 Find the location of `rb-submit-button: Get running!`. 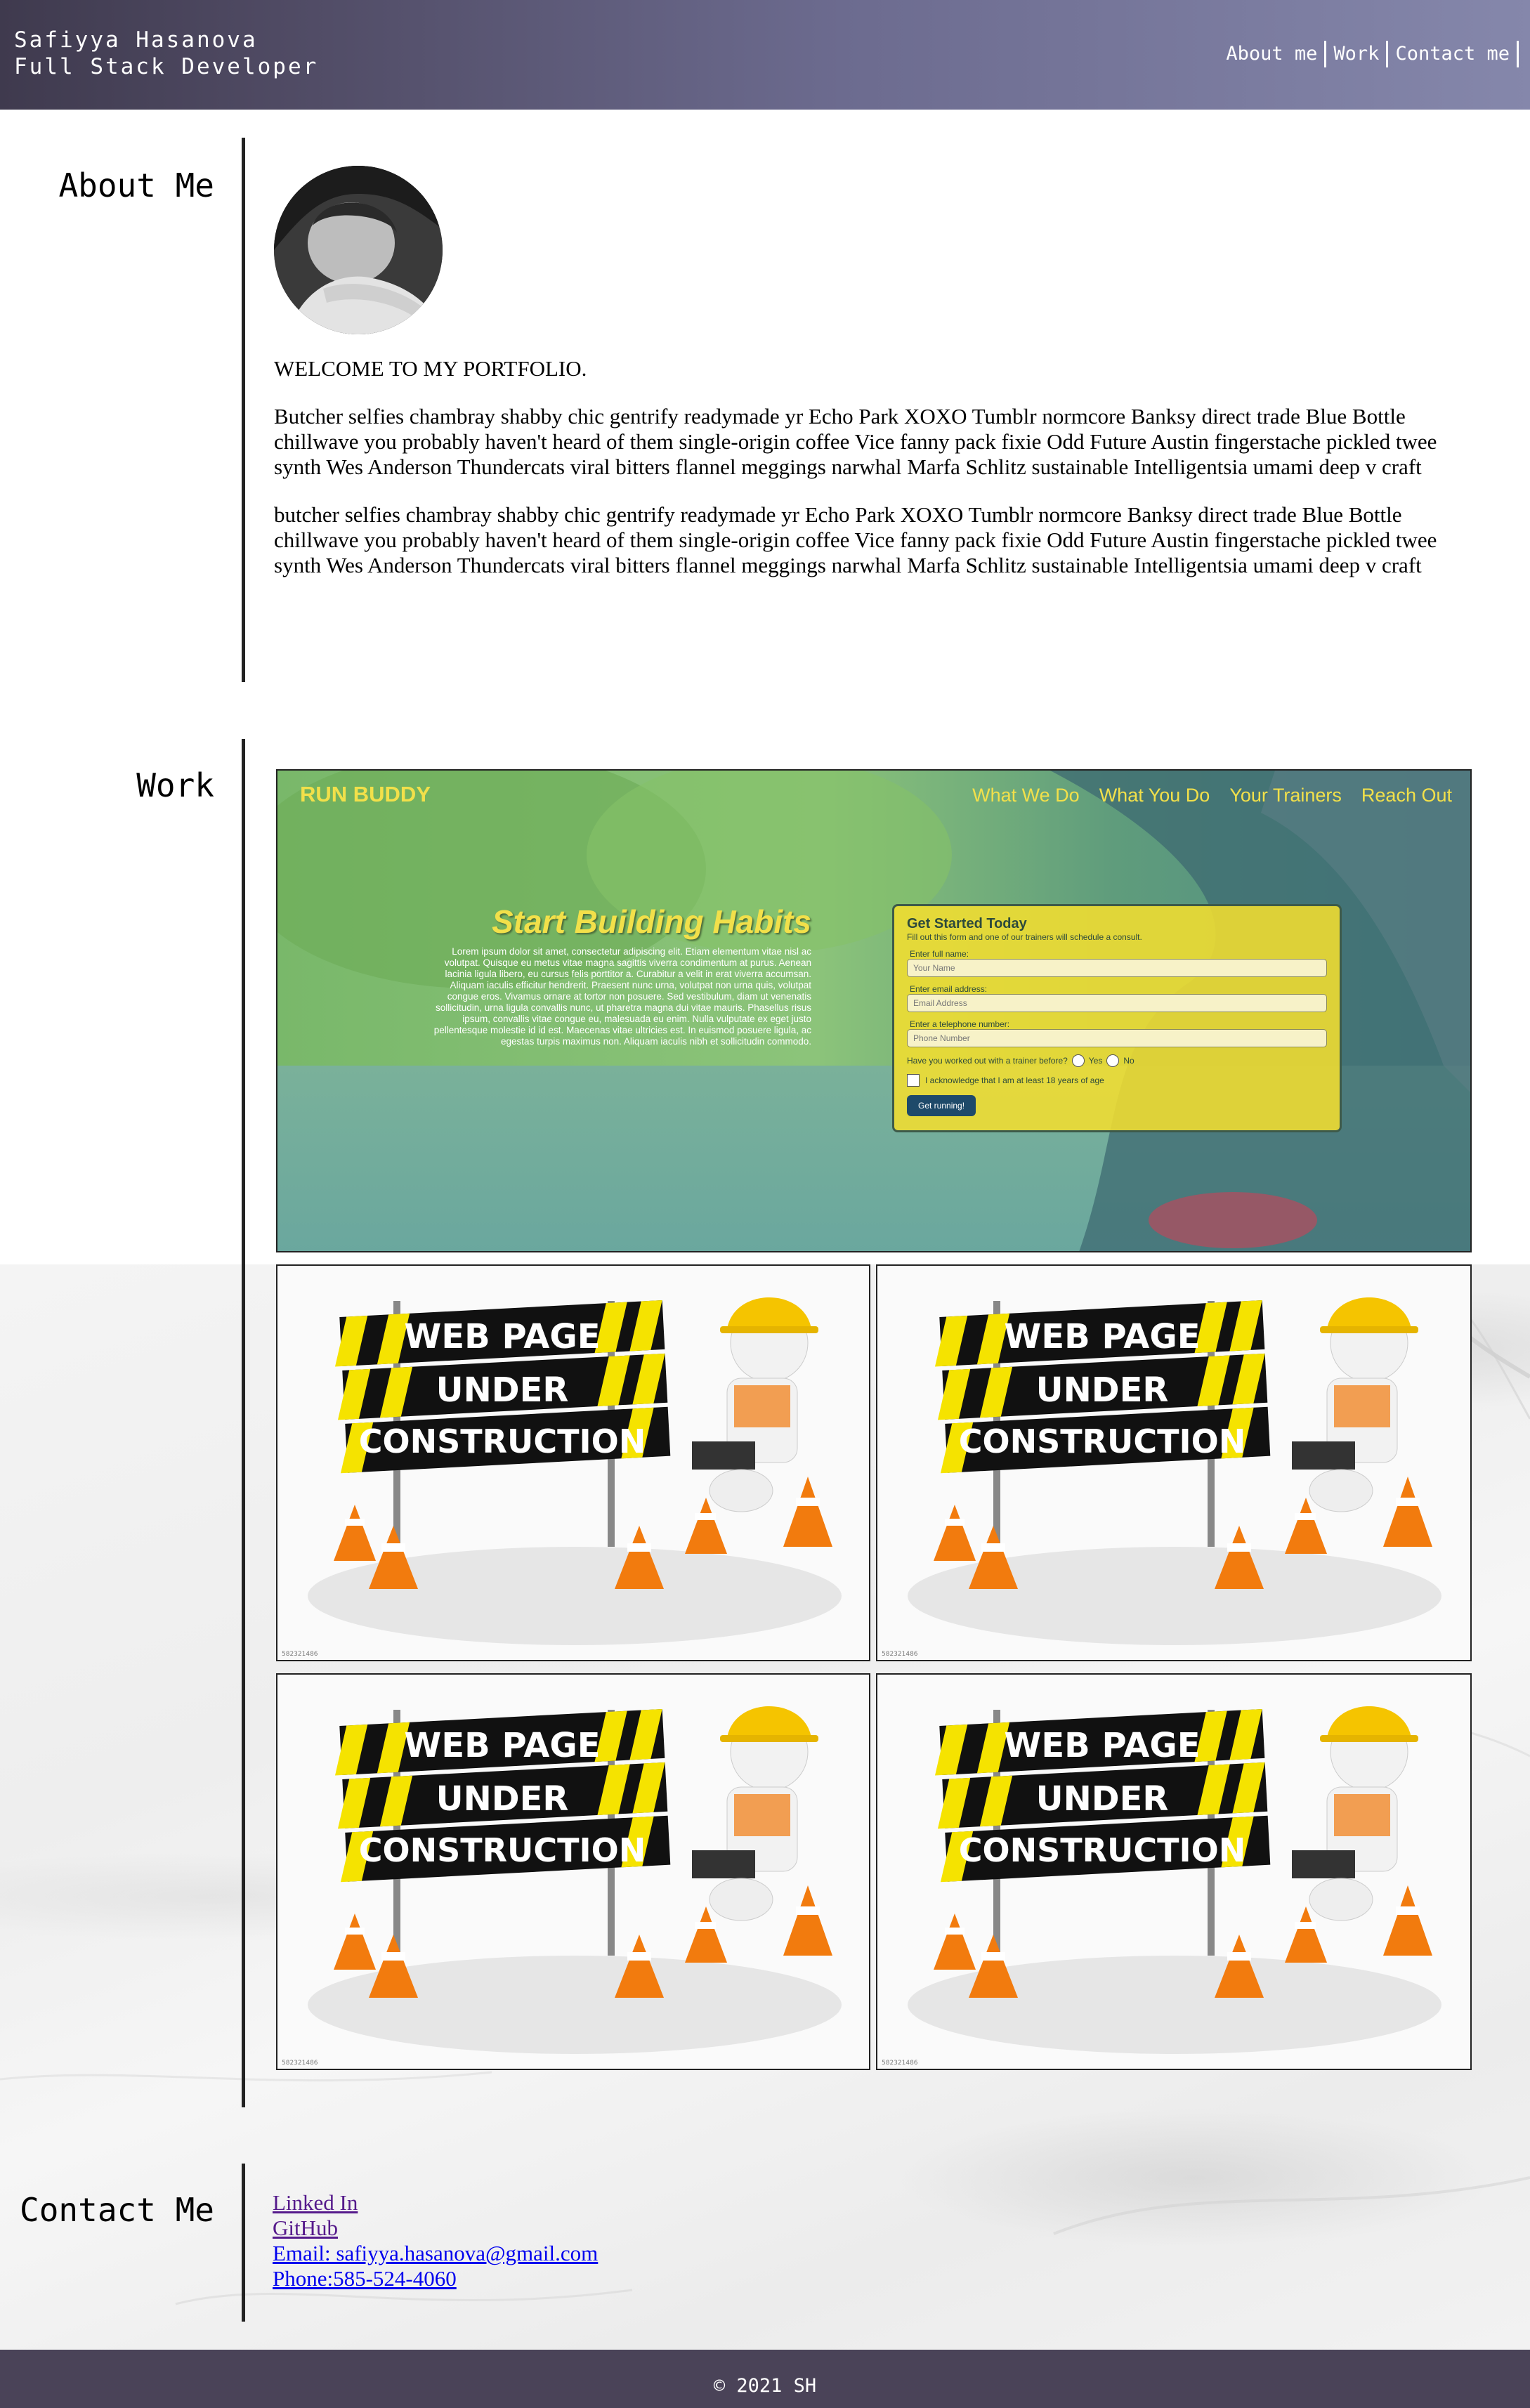

rb-submit-button: Get running! is located at coordinates (941, 1105).